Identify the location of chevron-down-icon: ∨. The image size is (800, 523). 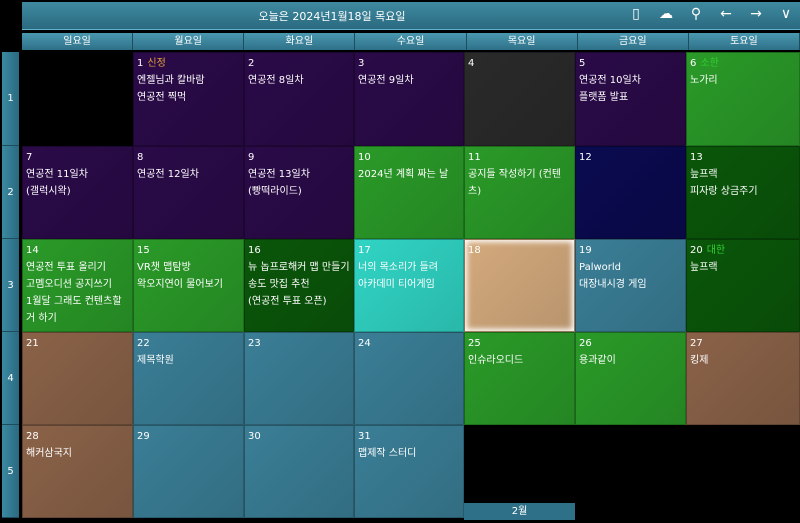
(786, 14).